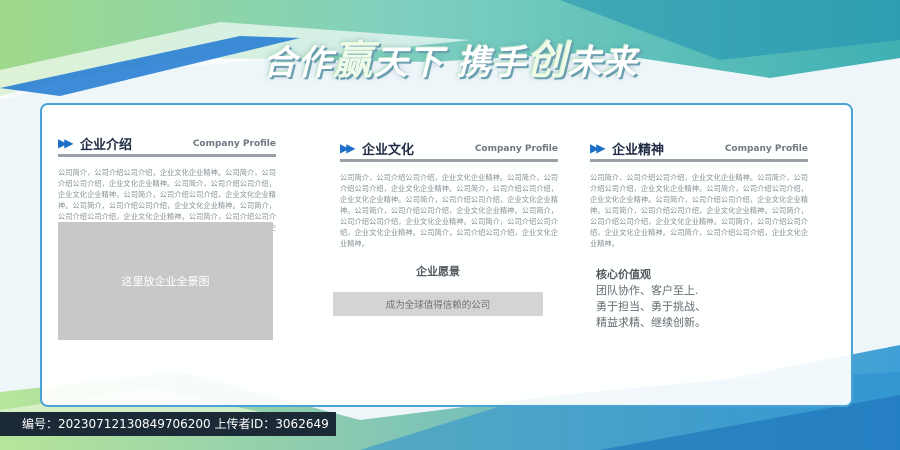 The height and width of the screenshot is (450, 900). What do you see at coordinates (651, 322) in the screenshot?
I see `core-values-line-3: 精益求精、继续创新。` at bounding box center [651, 322].